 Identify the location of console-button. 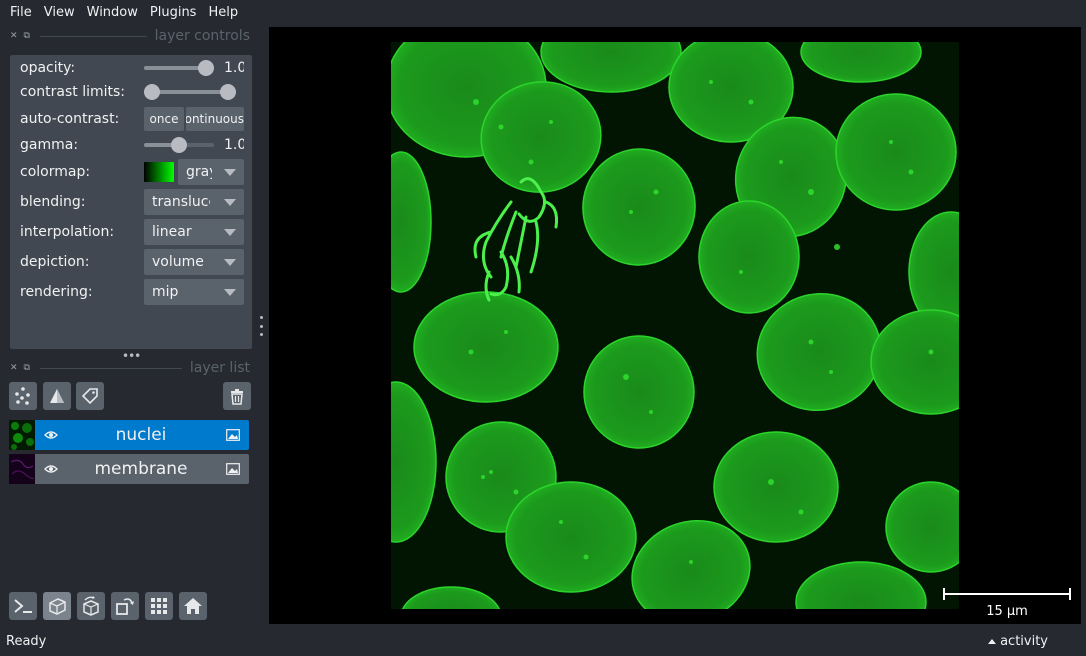
(23, 606).